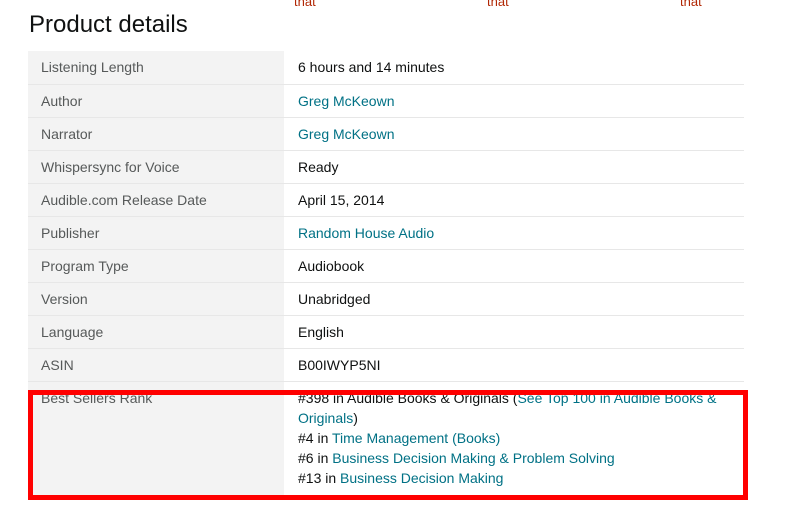 Image resolution: width=785 pixels, height=513 pixels. Describe the element at coordinates (386, 199) in the screenshot. I see `detail-row-release-date: Audible.com Release Date April 15, 2014` at that location.